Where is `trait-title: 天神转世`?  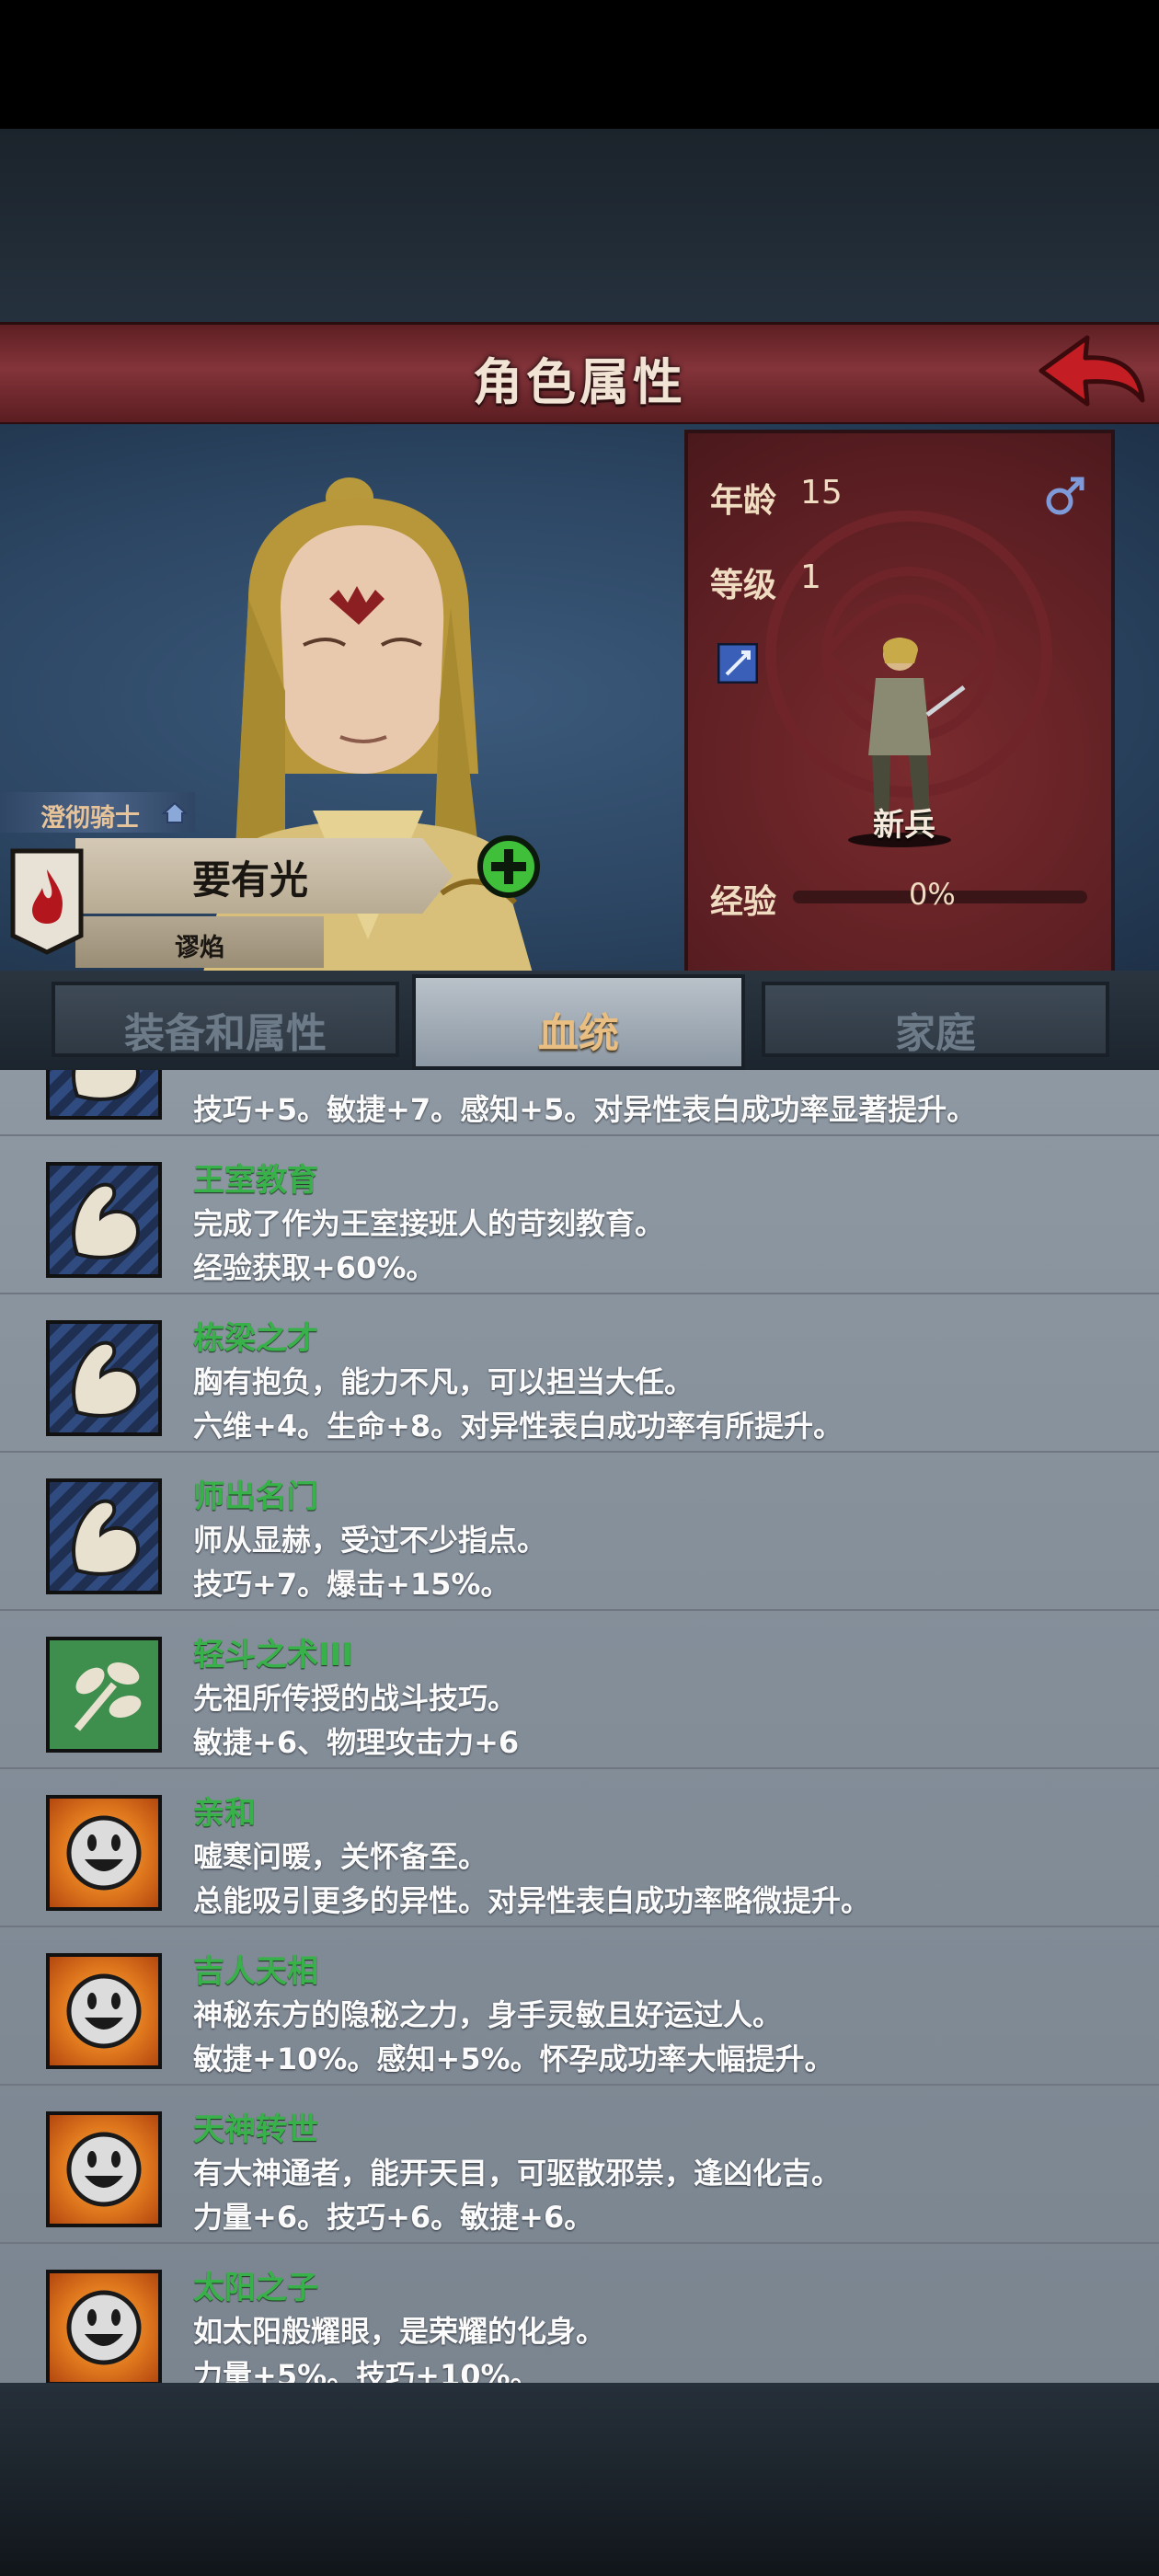
trait-title: 天神转世 is located at coordinates (255, 2129).